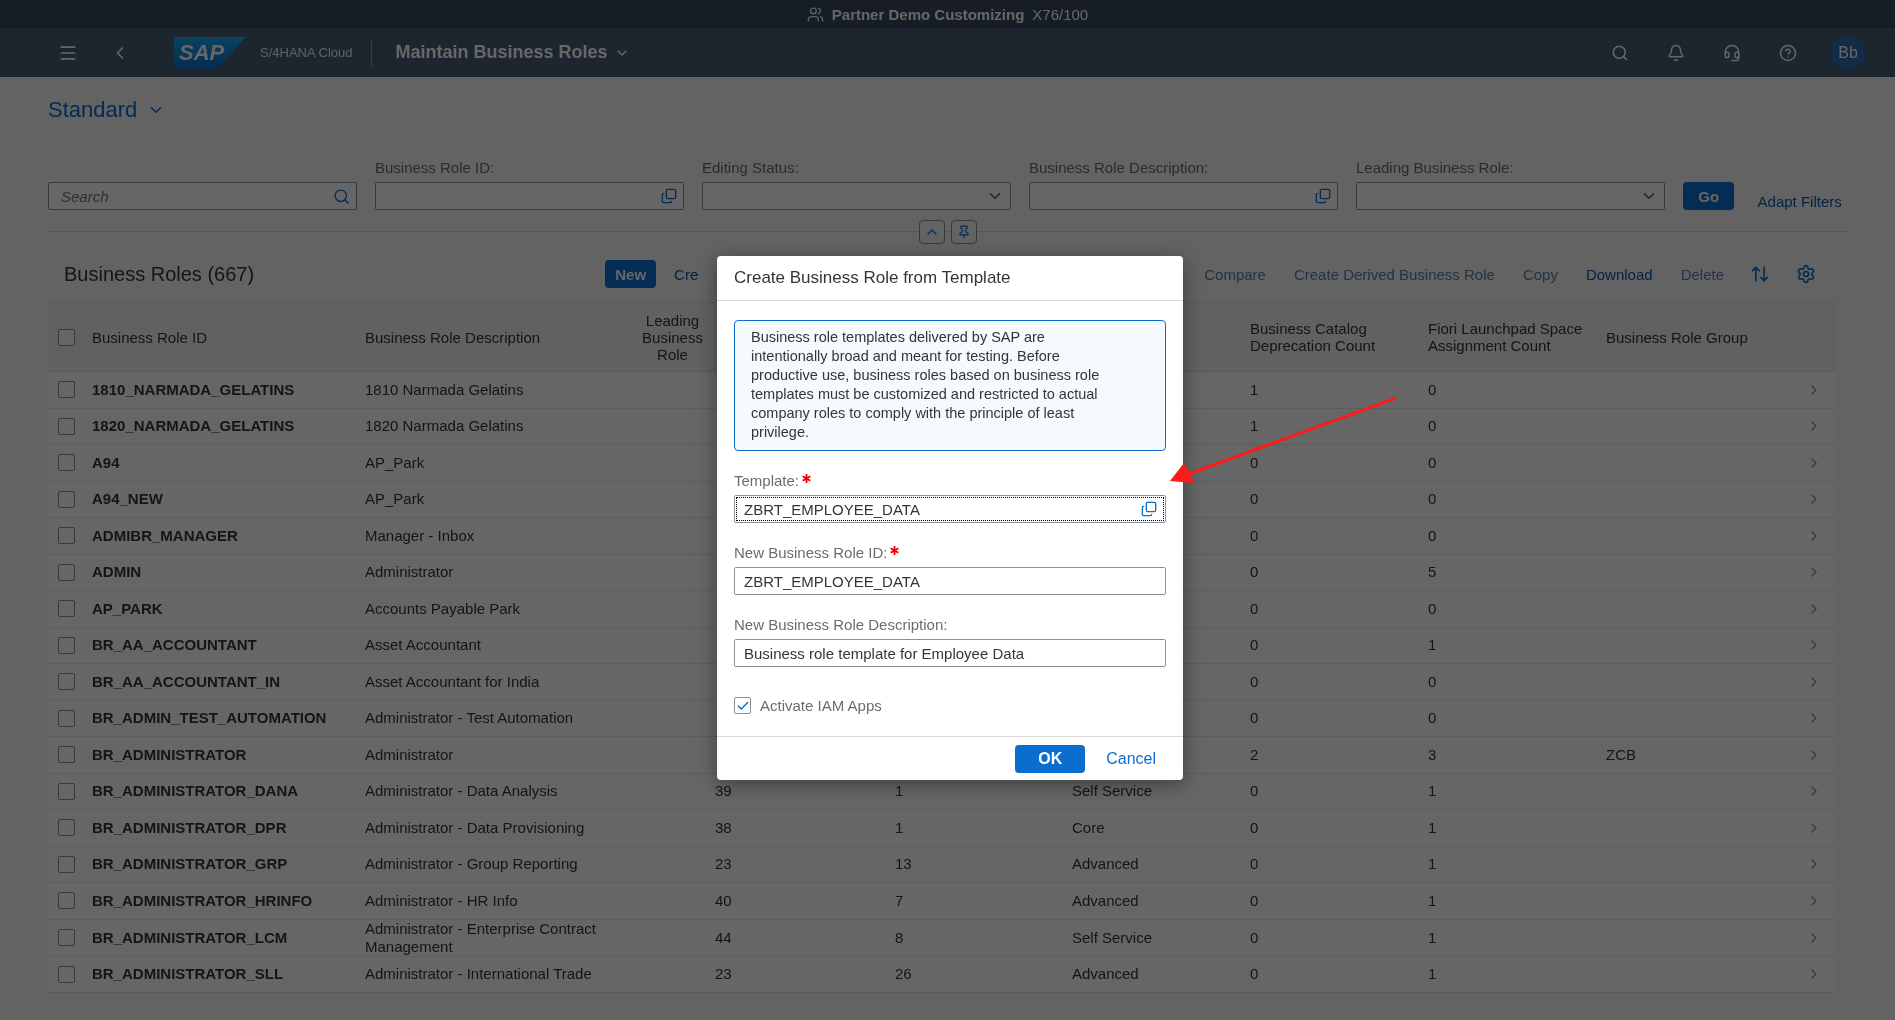  What do you see at coordinates (66, 337) in the screenshot?
I see `select-all-checkbox` at bounding box center [66, 337].